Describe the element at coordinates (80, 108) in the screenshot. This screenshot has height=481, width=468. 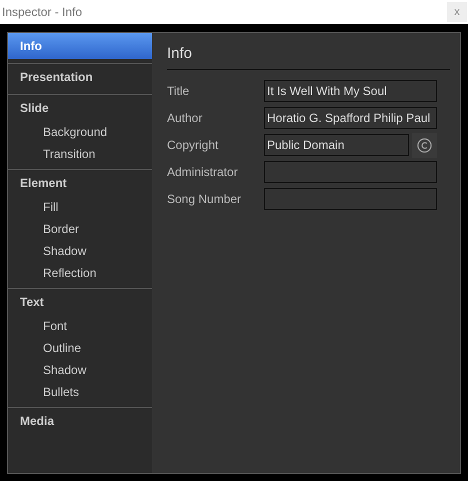
I see `sidebar-item: Slide` at that location.